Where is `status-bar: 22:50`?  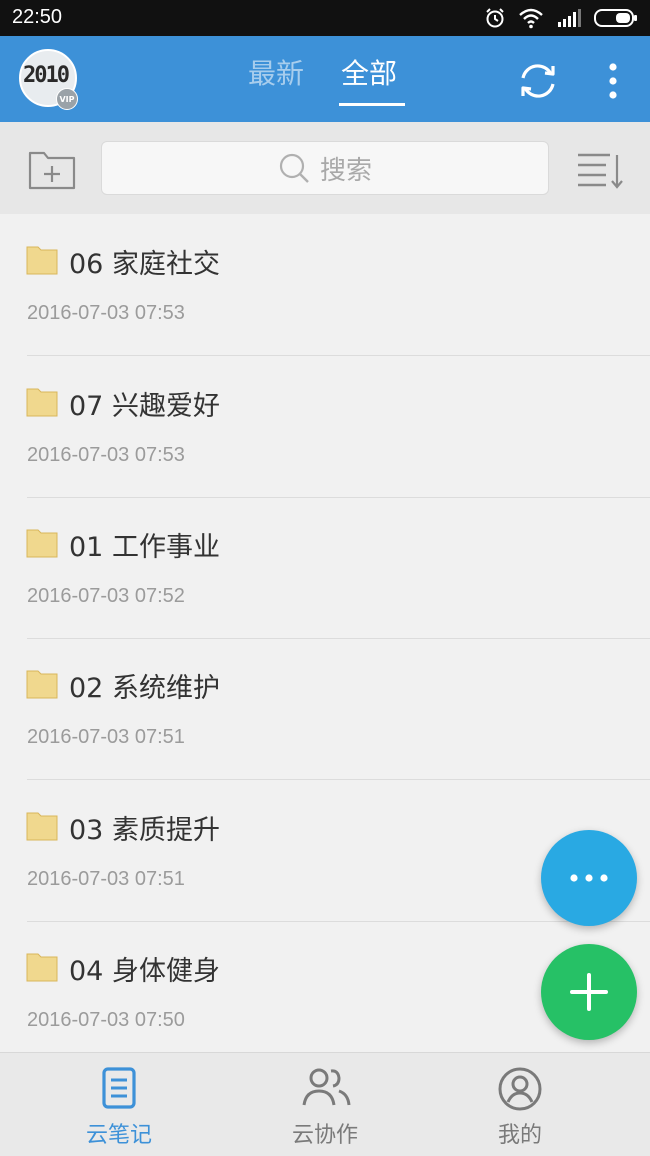 status-bar: 22:50 is located at coordinates (325, 18).